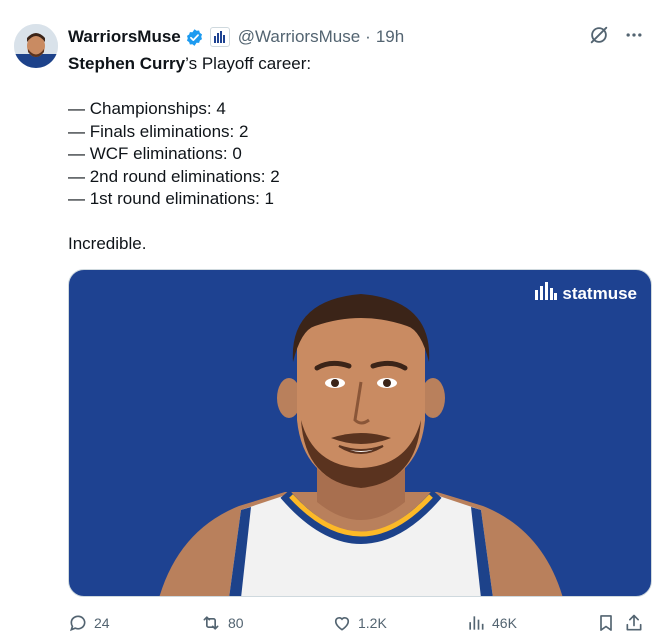 Image resolution: width=660 pixels, height=639 pixels. What do you see at coordinates (158, 131) in the screenshot?
I see `stat-line: — Finals eliminations: 2` at bounding box center [158, 131].